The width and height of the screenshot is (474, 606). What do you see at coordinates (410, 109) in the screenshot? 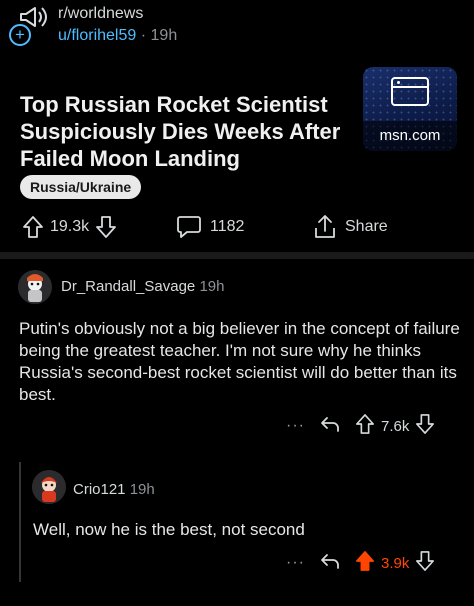
I see `link-thumbnail: msn.com` at bounding box center [410, 109].